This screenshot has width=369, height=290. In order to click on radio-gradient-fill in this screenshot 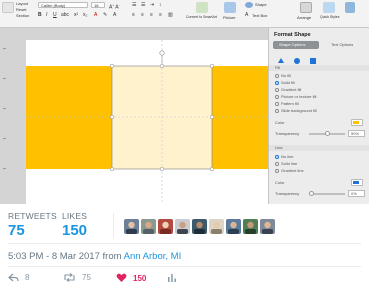, I will do `click(277, 90)`.